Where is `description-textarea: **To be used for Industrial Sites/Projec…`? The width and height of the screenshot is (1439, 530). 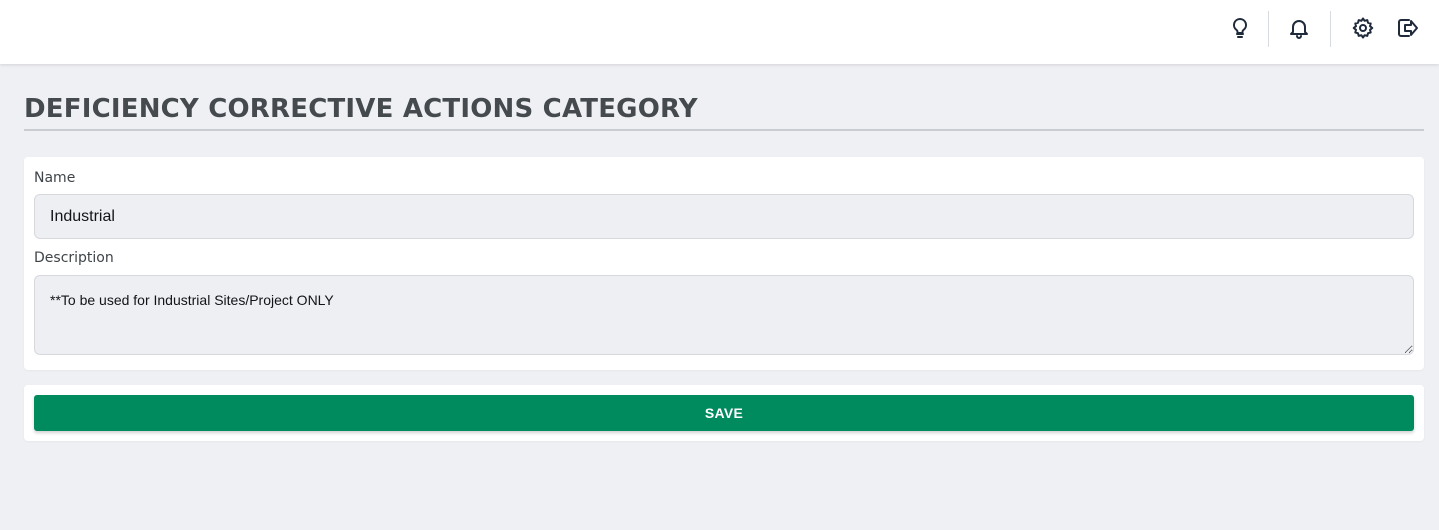 description-textarea: **To be used for Industrial Sites/Projec… is located at coordinates (724, 315).